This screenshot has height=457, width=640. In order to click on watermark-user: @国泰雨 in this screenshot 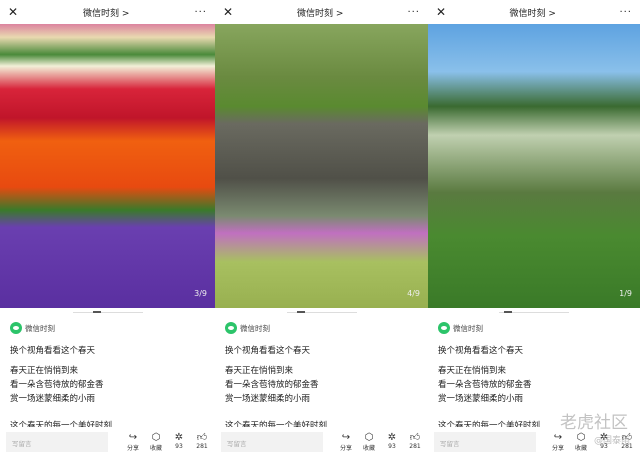, I will do `click(611, 441)`.